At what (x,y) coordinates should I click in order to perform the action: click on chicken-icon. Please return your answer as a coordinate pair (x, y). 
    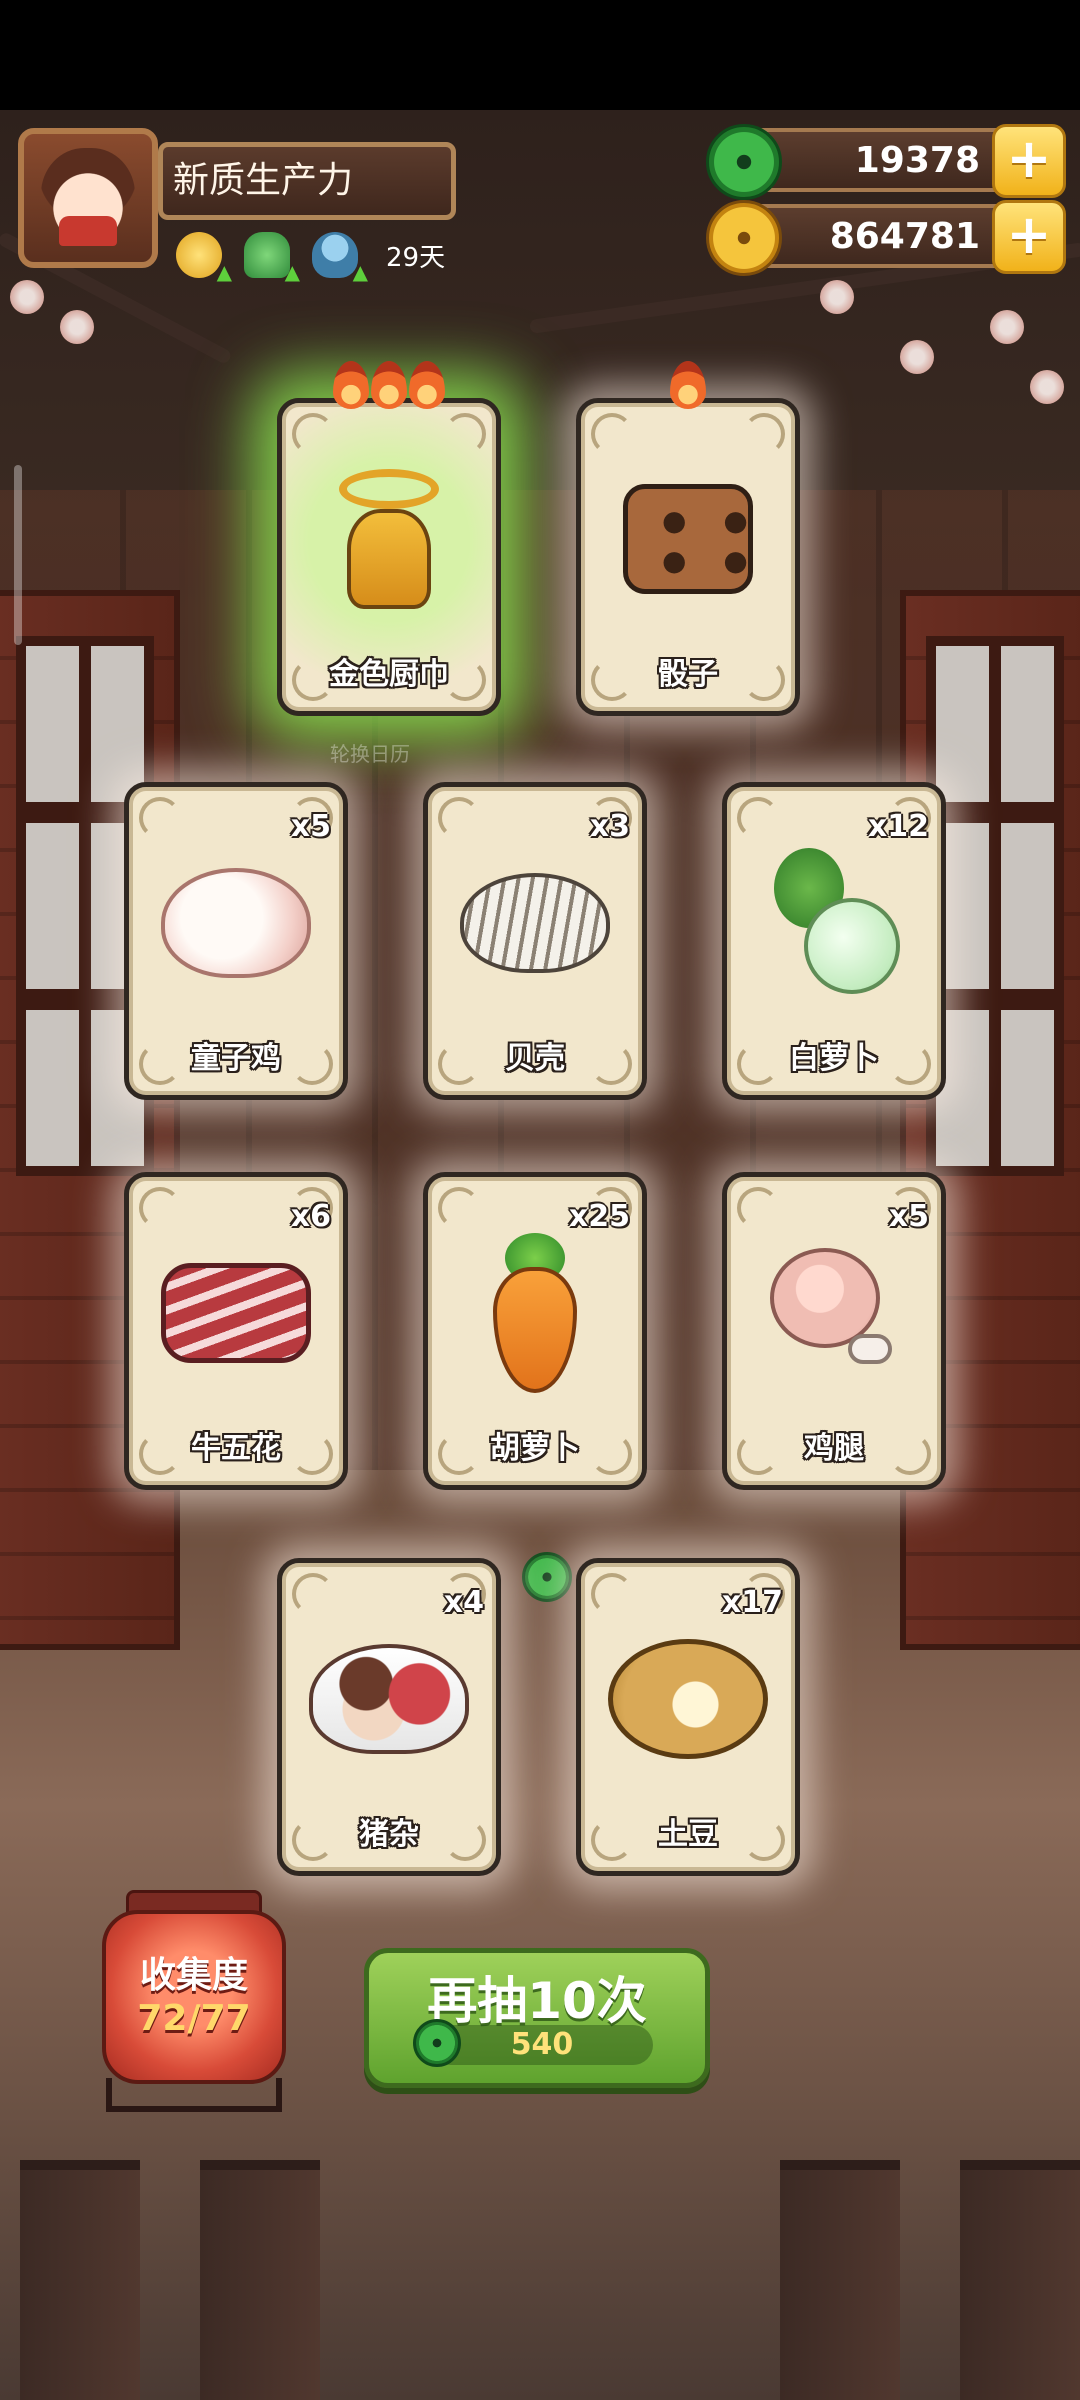
    Looking at the image, I should click on (236, 922).